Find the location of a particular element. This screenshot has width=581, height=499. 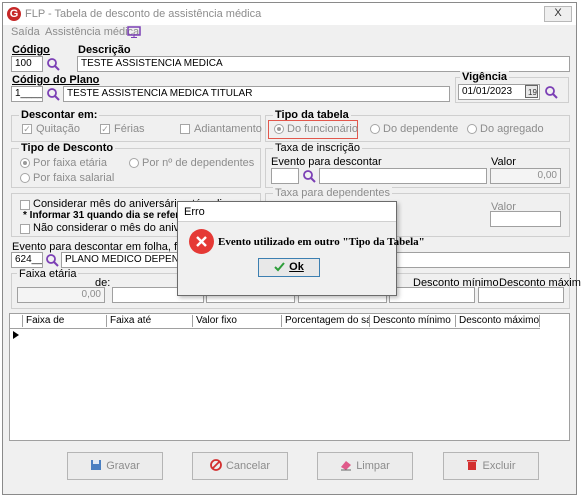

do-funcionario-label: Do funcionário is located at coordinates (322, 129).